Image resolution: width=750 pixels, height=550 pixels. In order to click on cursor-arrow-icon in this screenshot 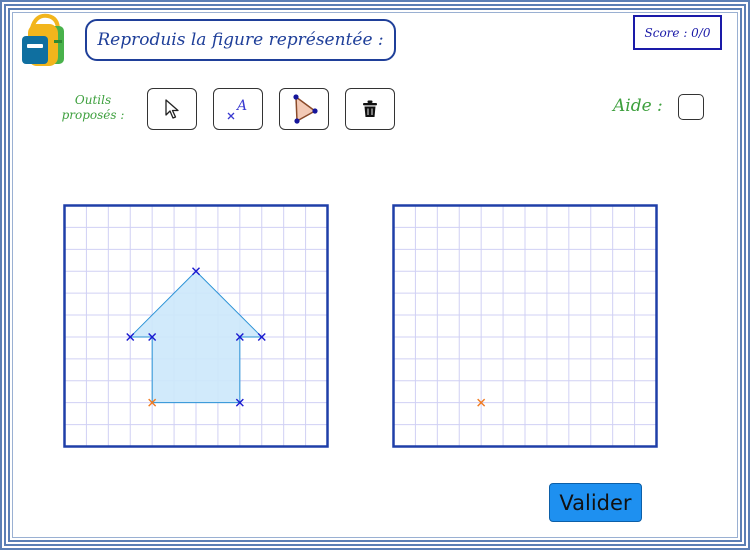, I will do `click(172, 109)`.